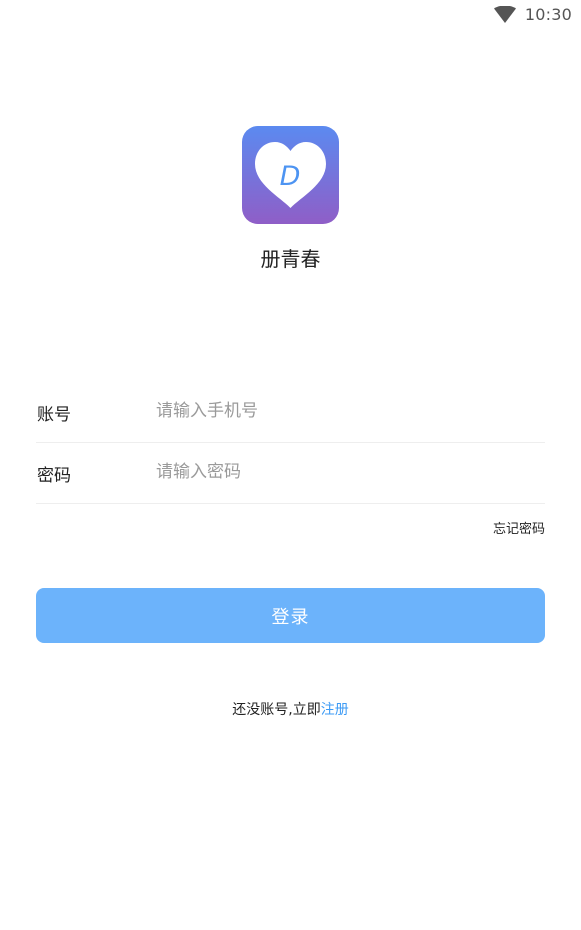 The image size is (581, 930). I want to click on account-row: 账号, so click(290, 412).